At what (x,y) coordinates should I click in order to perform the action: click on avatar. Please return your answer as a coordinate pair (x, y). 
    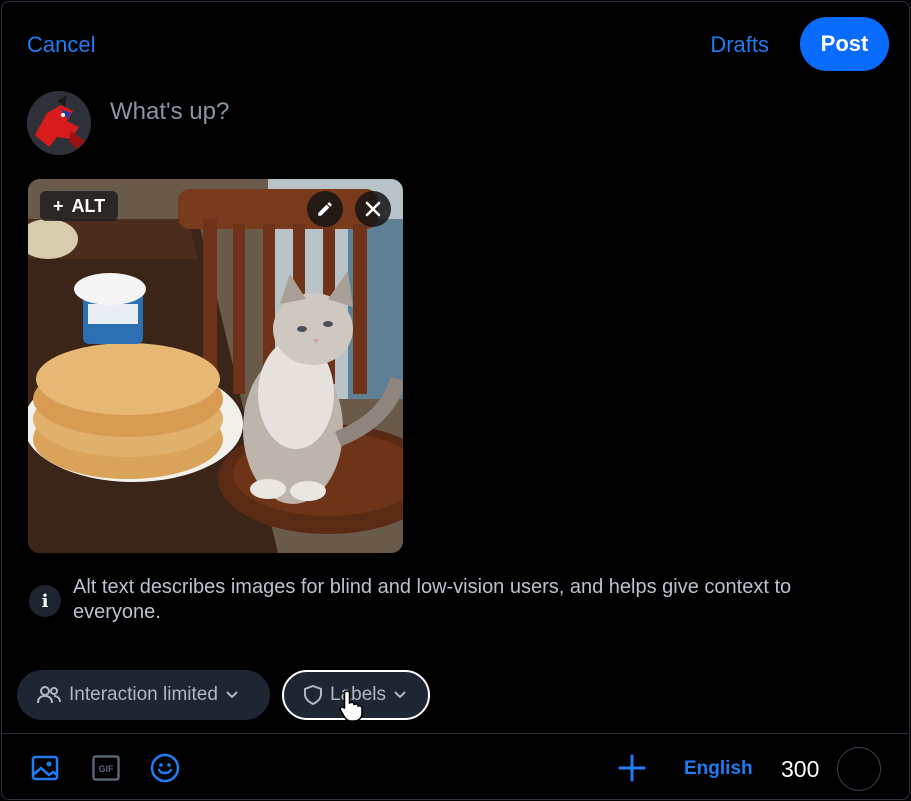
    Looking at the image, I should click on (59, 123).